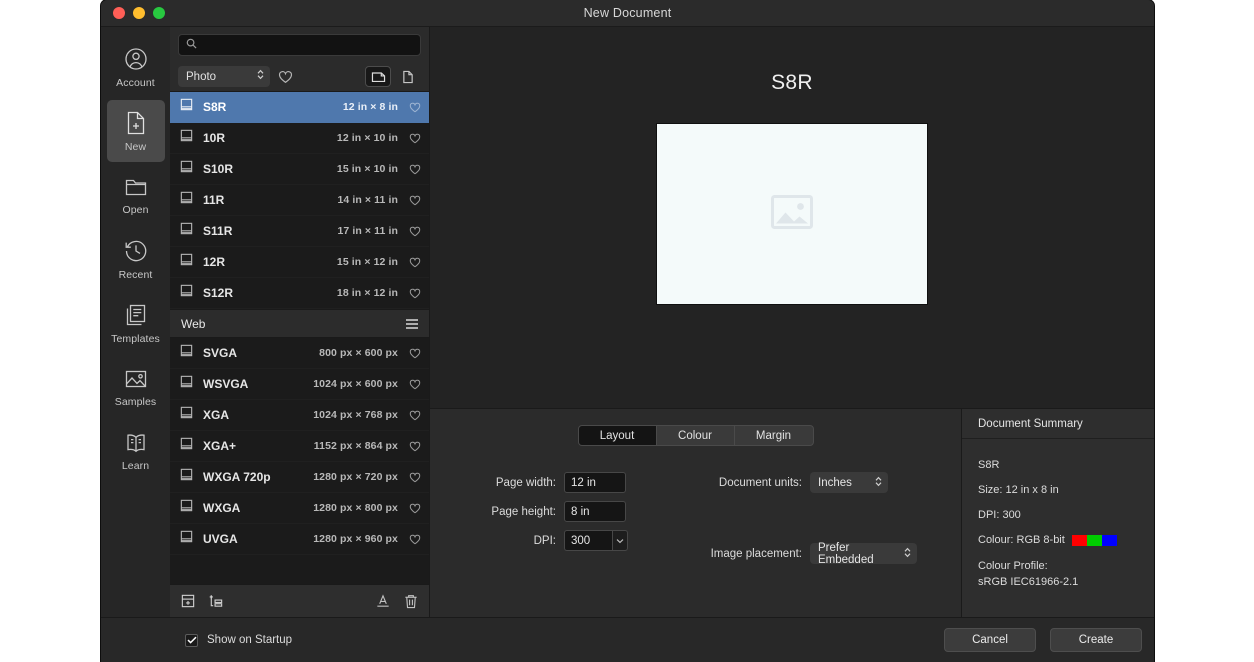 This screenshot has height=662, width=1254. Describe the element at coordinates (299, 477) in the screenshot. I see `preset-row: WXGA 720p 1280 px × 720 px` at that location.